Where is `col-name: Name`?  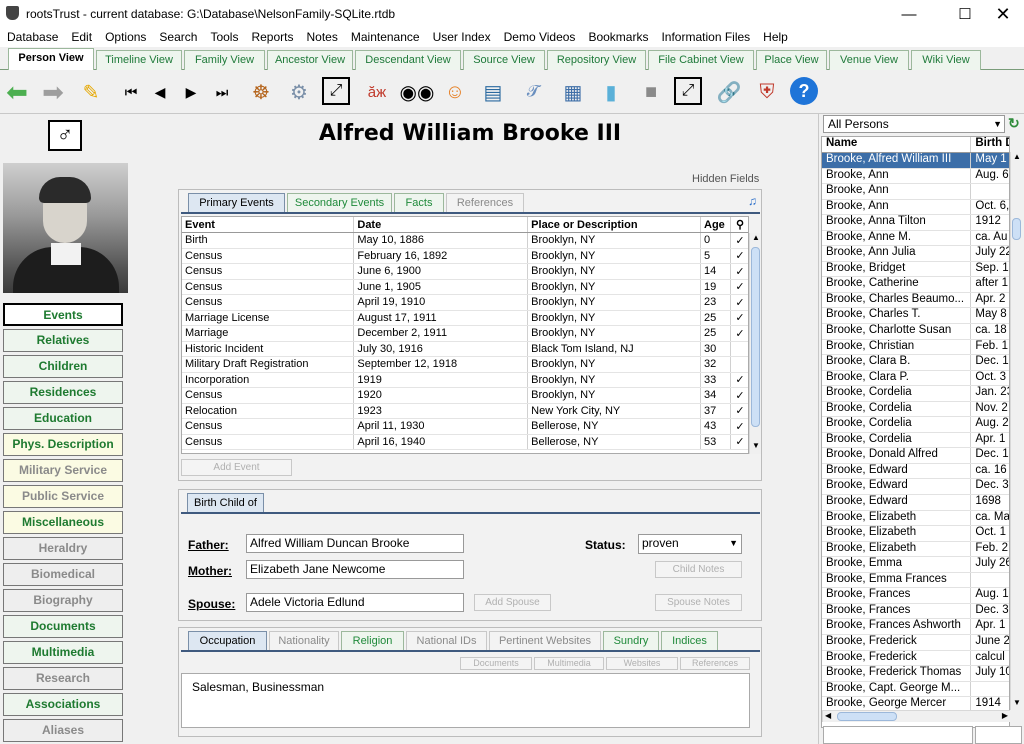 col-name: Name is located at coordinates (897, 144).